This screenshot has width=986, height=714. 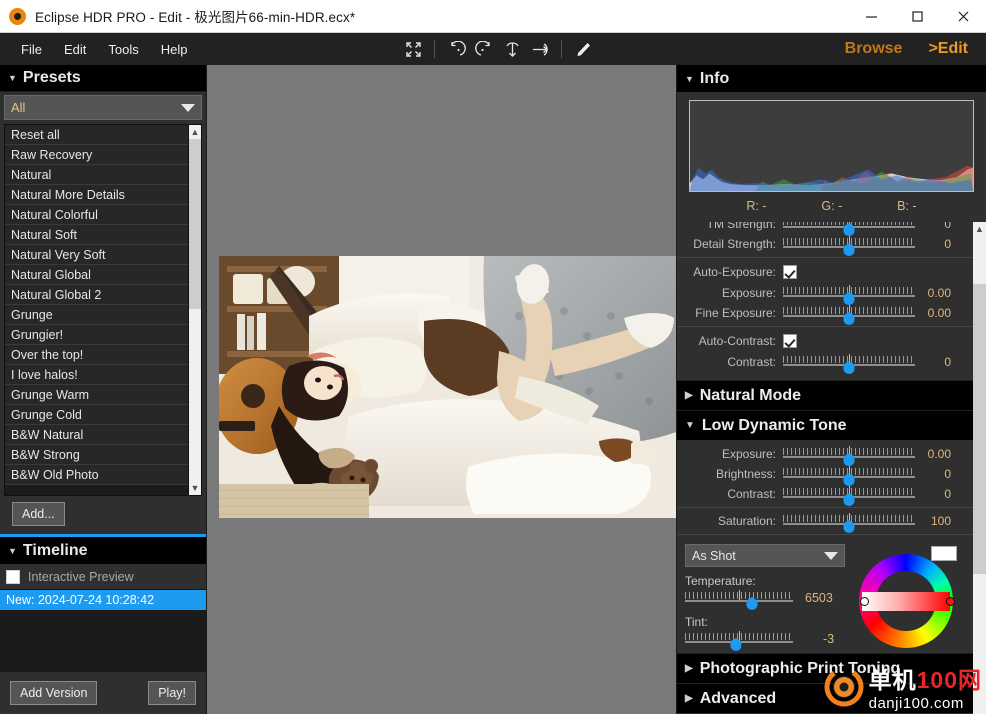 I want to click on slider-row-ldt-contrast: Contrast: 0, so click(x=825, y=495).